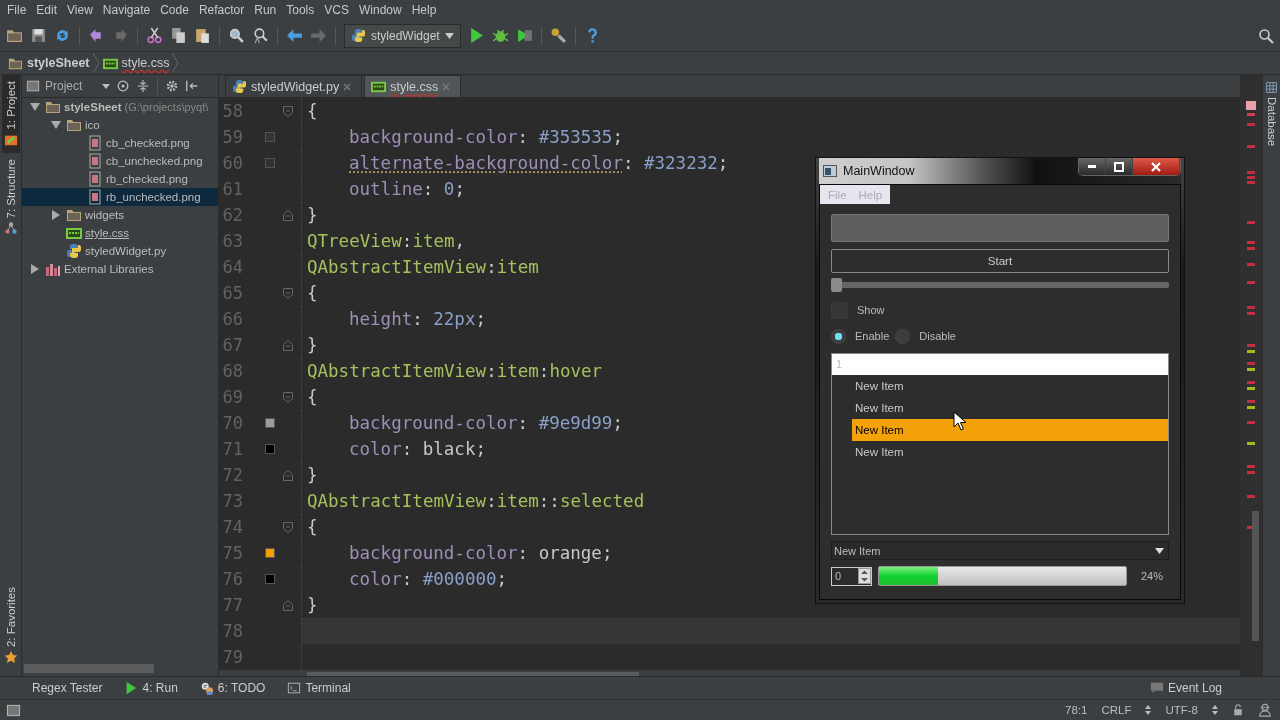 The width and height of the screenshot is (1280, 720). Describe the element at coordinates (80, 10) in the screenshot. I see `menu-item: View` at that location.